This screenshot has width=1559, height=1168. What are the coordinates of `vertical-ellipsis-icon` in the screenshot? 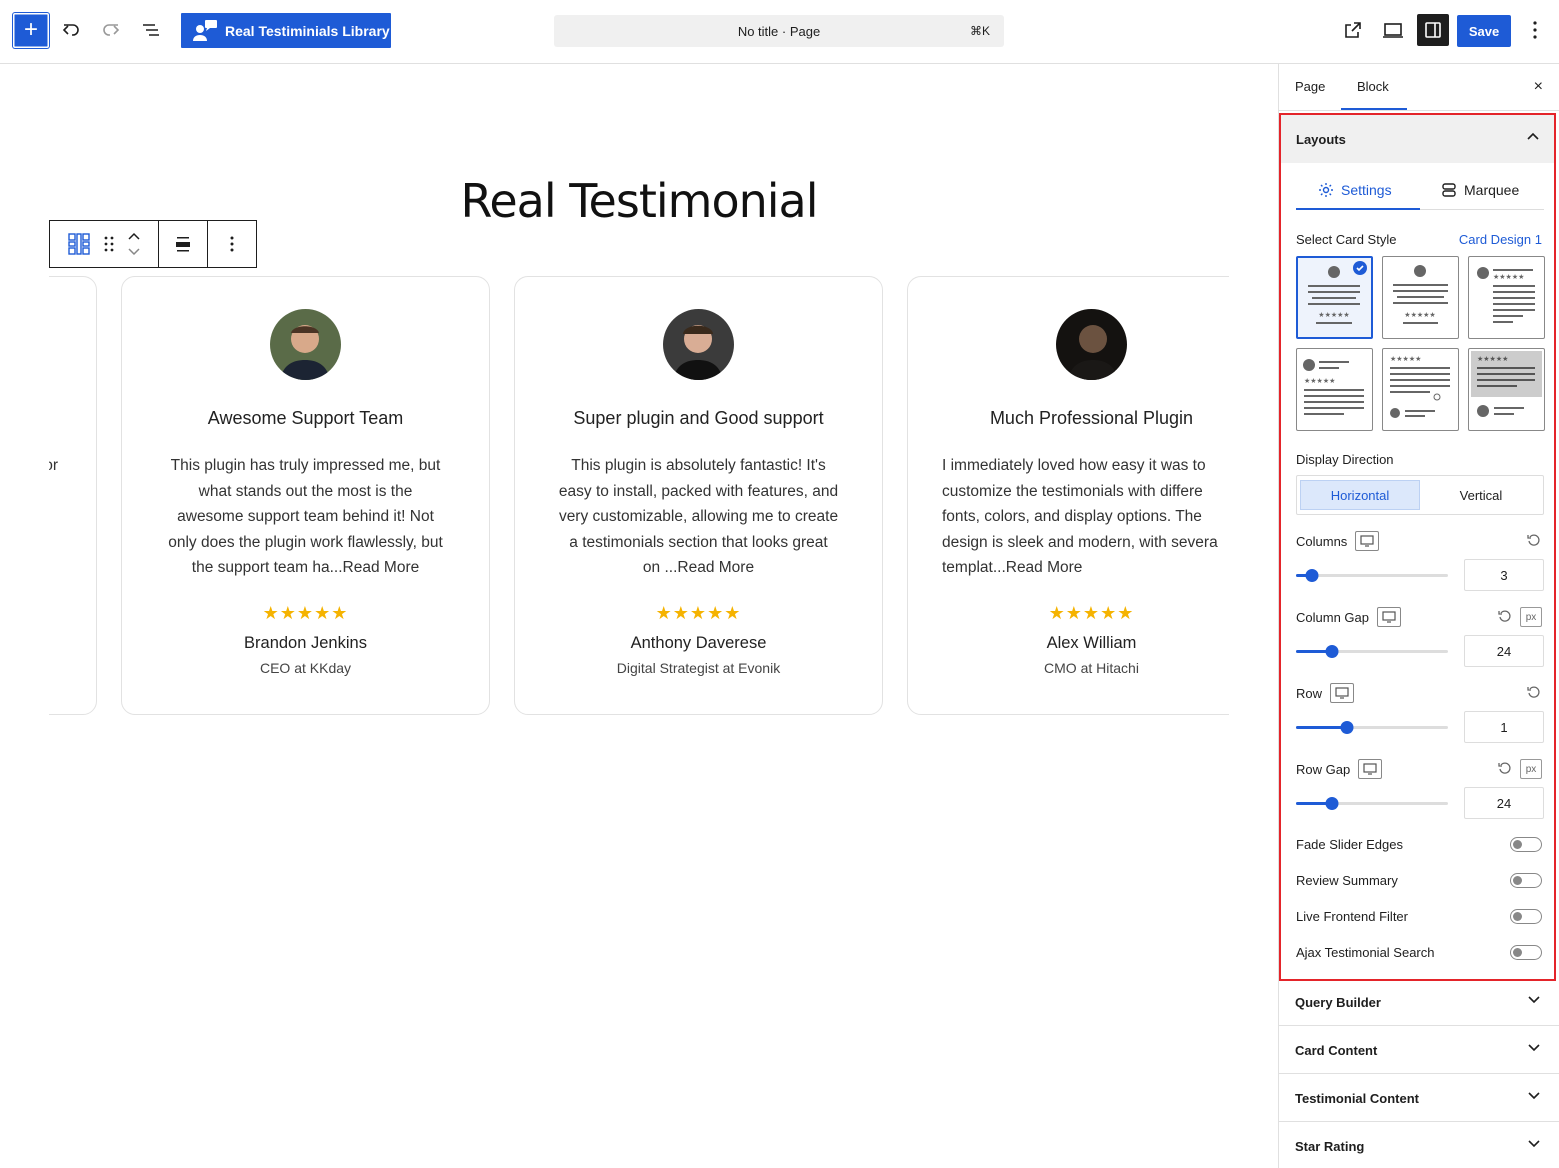 It's located at (232, 244).